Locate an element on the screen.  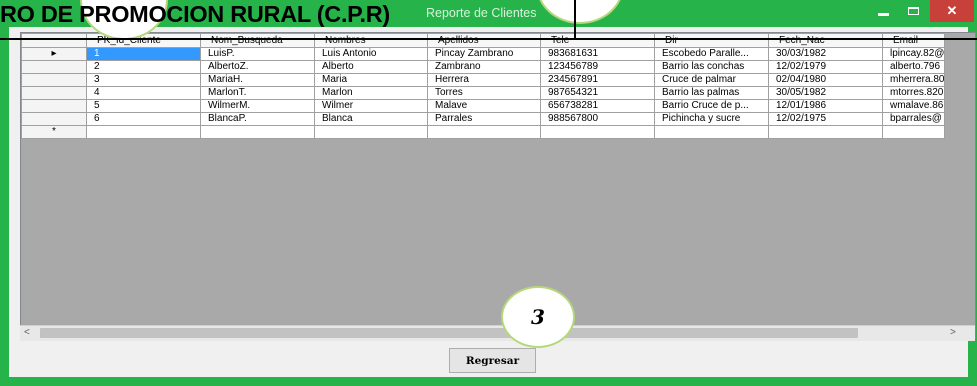
table-cell: Parrales is located at coordinates (484, 119).